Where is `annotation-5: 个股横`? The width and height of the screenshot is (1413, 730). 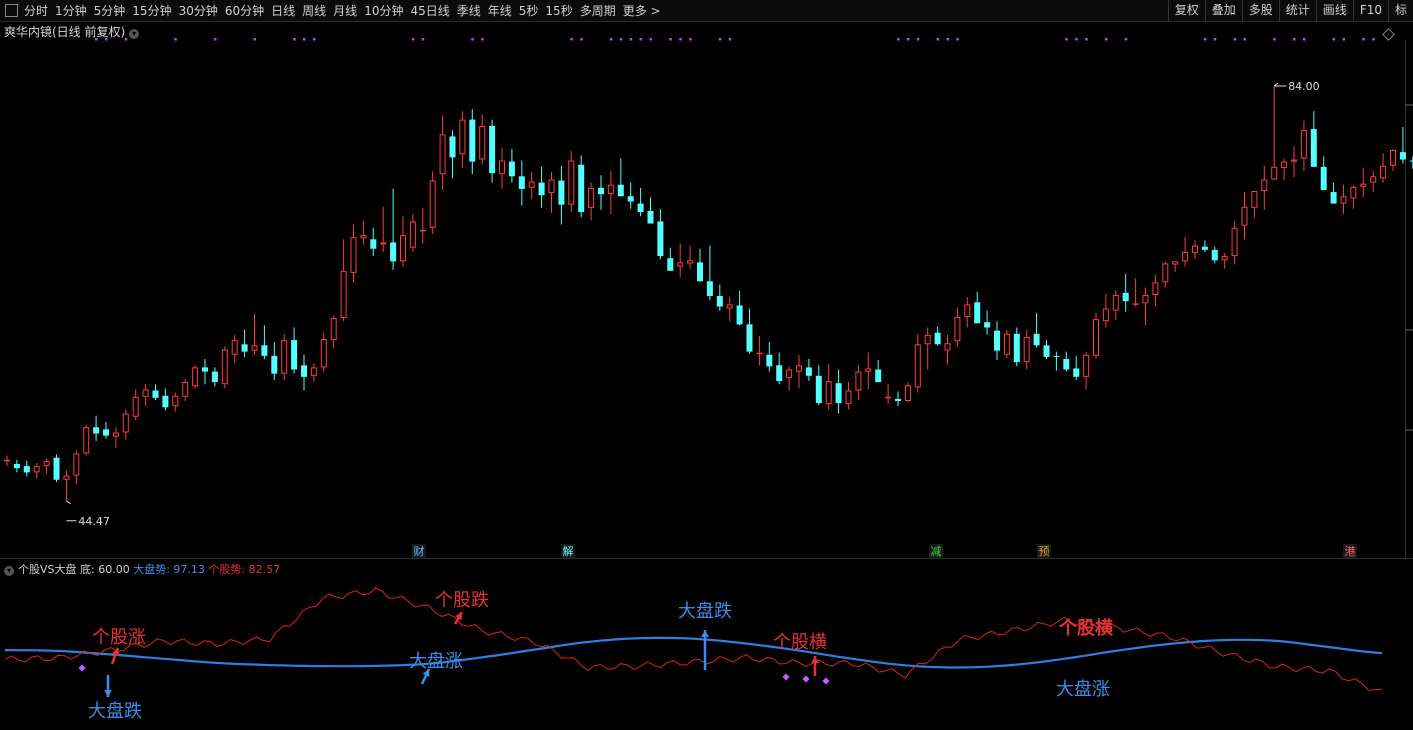 annotation-5: 个股横 is located at coordinates (800, 642).